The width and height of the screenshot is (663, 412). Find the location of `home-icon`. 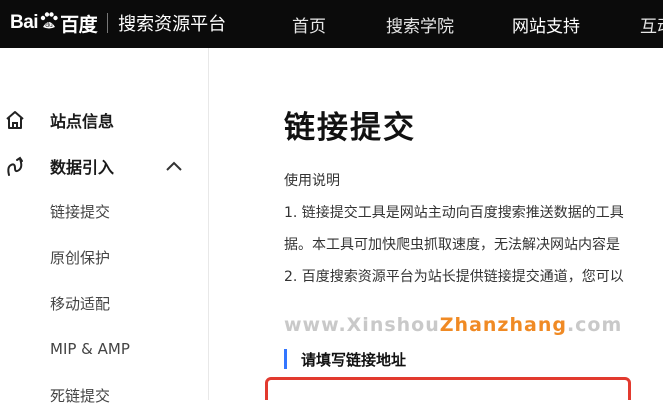

home-icon is located at coordinates (15, 120).